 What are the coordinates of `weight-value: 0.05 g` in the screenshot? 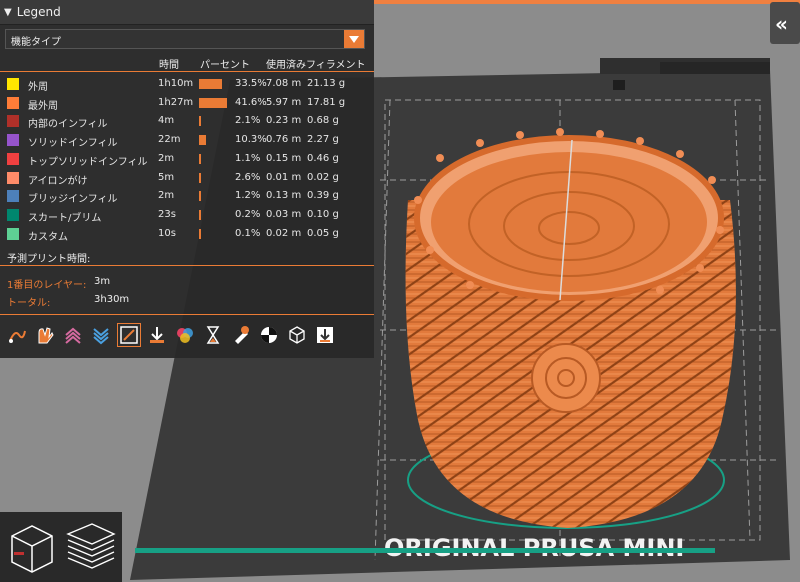 It's located at (323, 233).